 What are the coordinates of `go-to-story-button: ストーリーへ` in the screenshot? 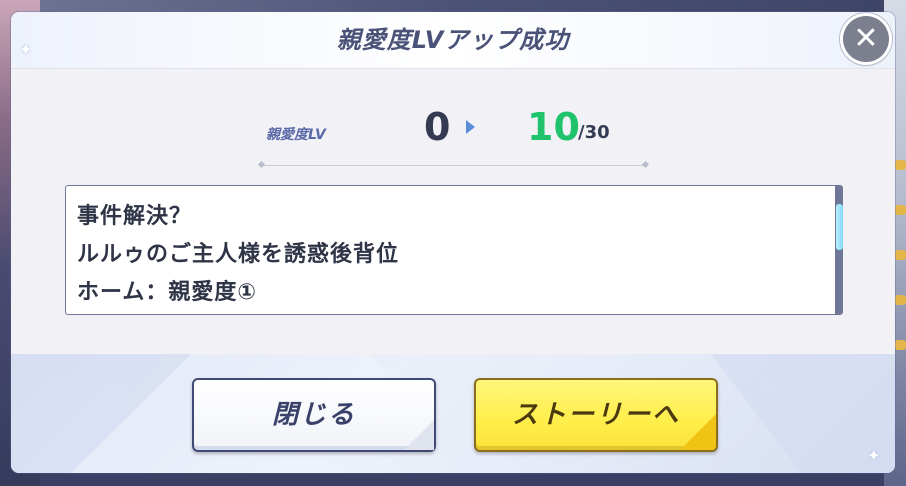 It's located at (596, 415).